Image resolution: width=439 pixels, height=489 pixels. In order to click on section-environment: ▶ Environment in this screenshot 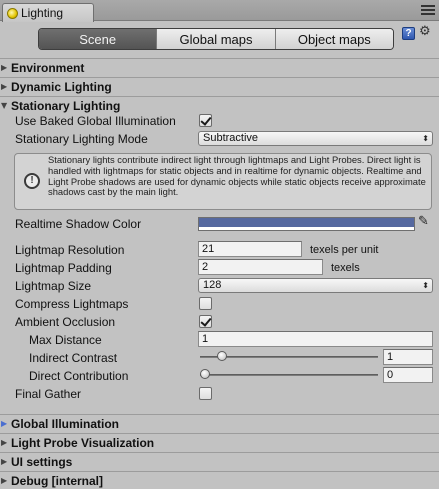, I will do `click(219, 67)`.